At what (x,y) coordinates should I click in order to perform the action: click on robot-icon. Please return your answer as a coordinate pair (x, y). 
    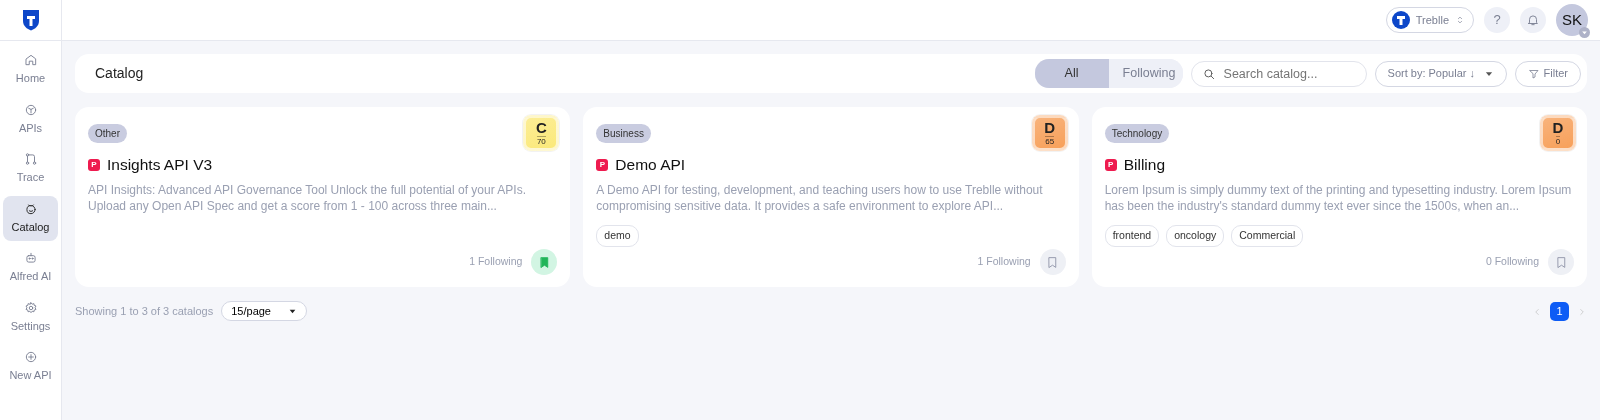
    Looking at the image, I should click on (30, 258).